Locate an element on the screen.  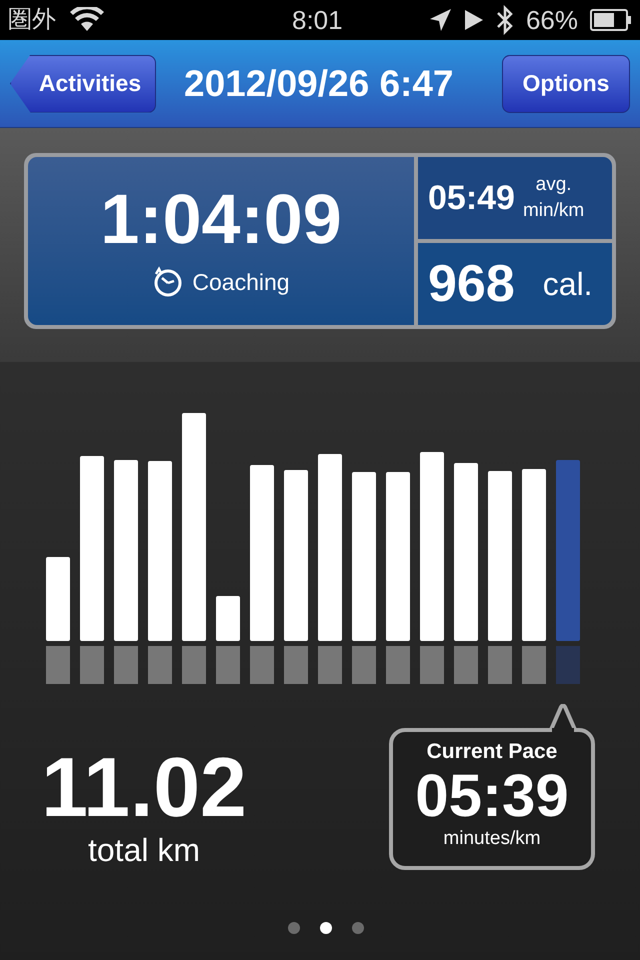
battery-percent-text: 66% is located at coordinates (552, 20).